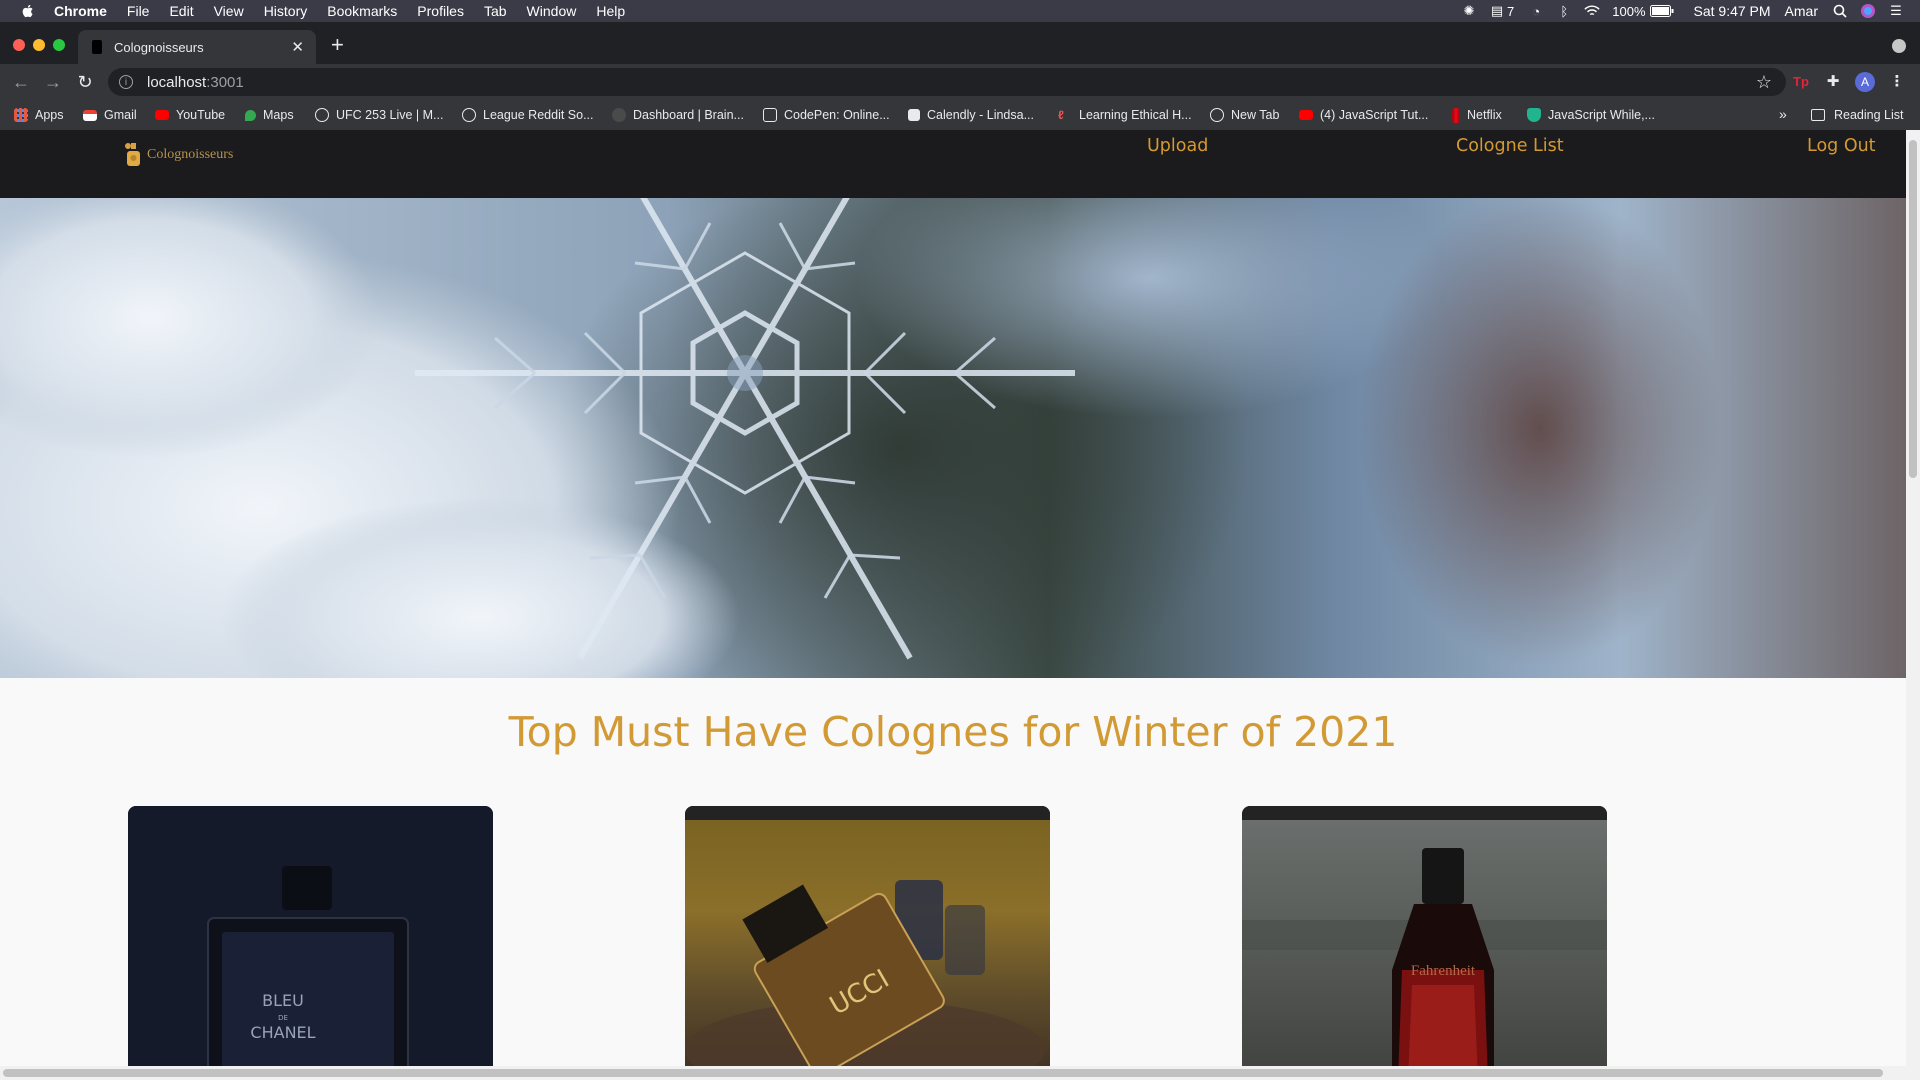  What do you see at coordinates (867, 950) in the screenshot?
I see `gucci-bottle-image: UCCI` at bounding box center [867, 950].